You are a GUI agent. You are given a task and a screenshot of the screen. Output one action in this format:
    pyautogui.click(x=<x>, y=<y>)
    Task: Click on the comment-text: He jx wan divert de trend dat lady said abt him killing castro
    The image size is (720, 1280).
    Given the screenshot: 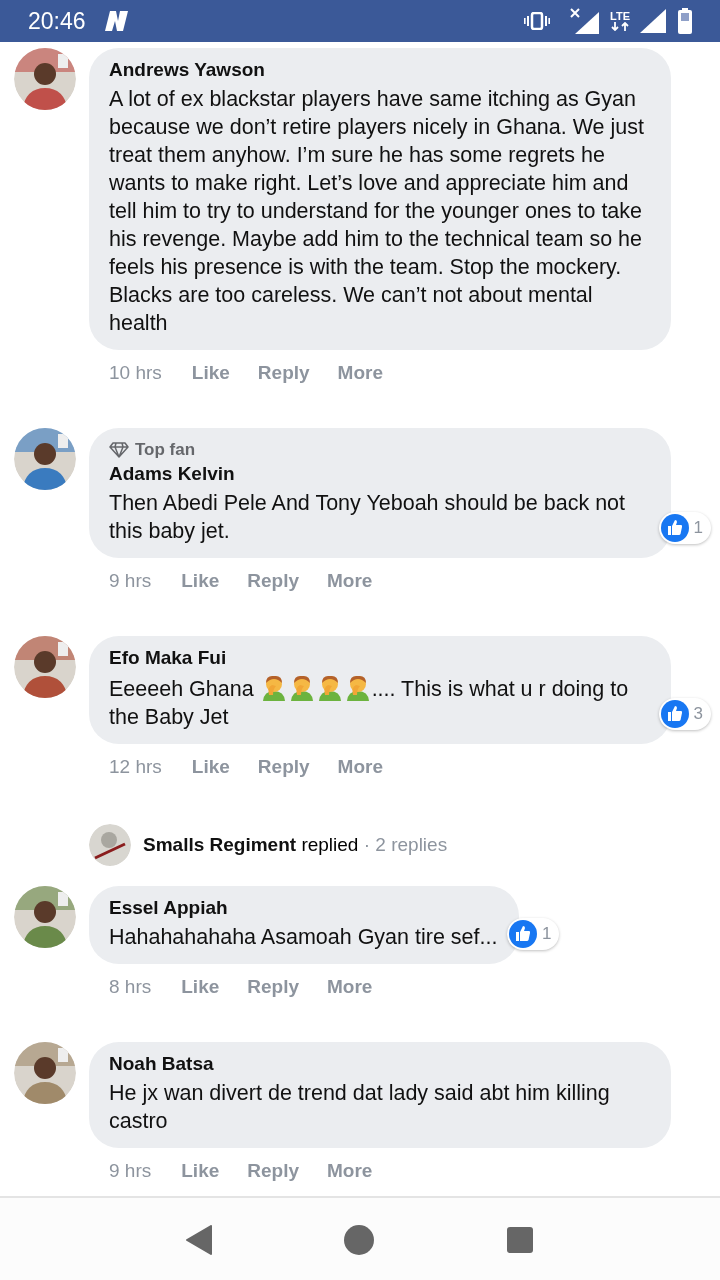 What is the action you would take?
    pyautogui.click(x=360, y=1107)
    